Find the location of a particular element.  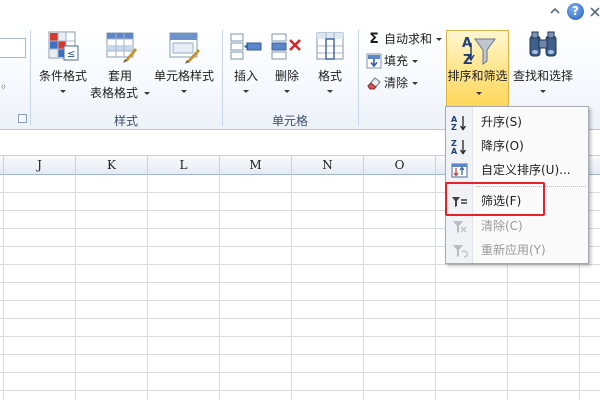

font-size-box is located at coordinates (13, 48).